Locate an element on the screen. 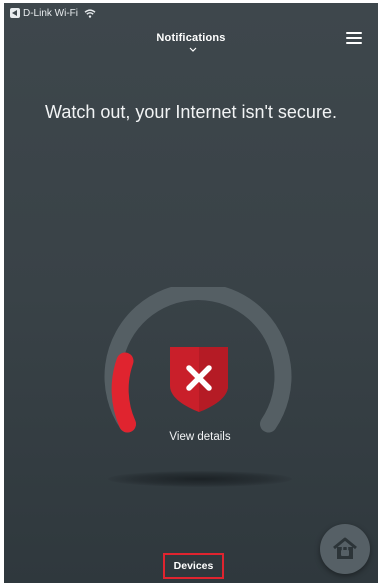 This screenshot has height=586, width=382. devices-label: Devices is located at coordinates (193, 566).